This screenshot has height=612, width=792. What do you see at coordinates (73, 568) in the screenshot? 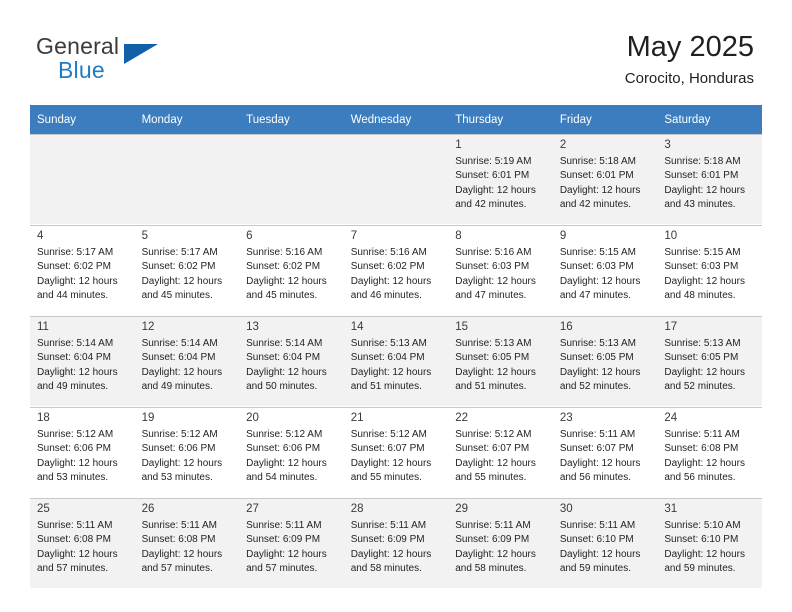
I see `daylight-text-line2: and 57 minutes.` at bounding box center [73, 568].